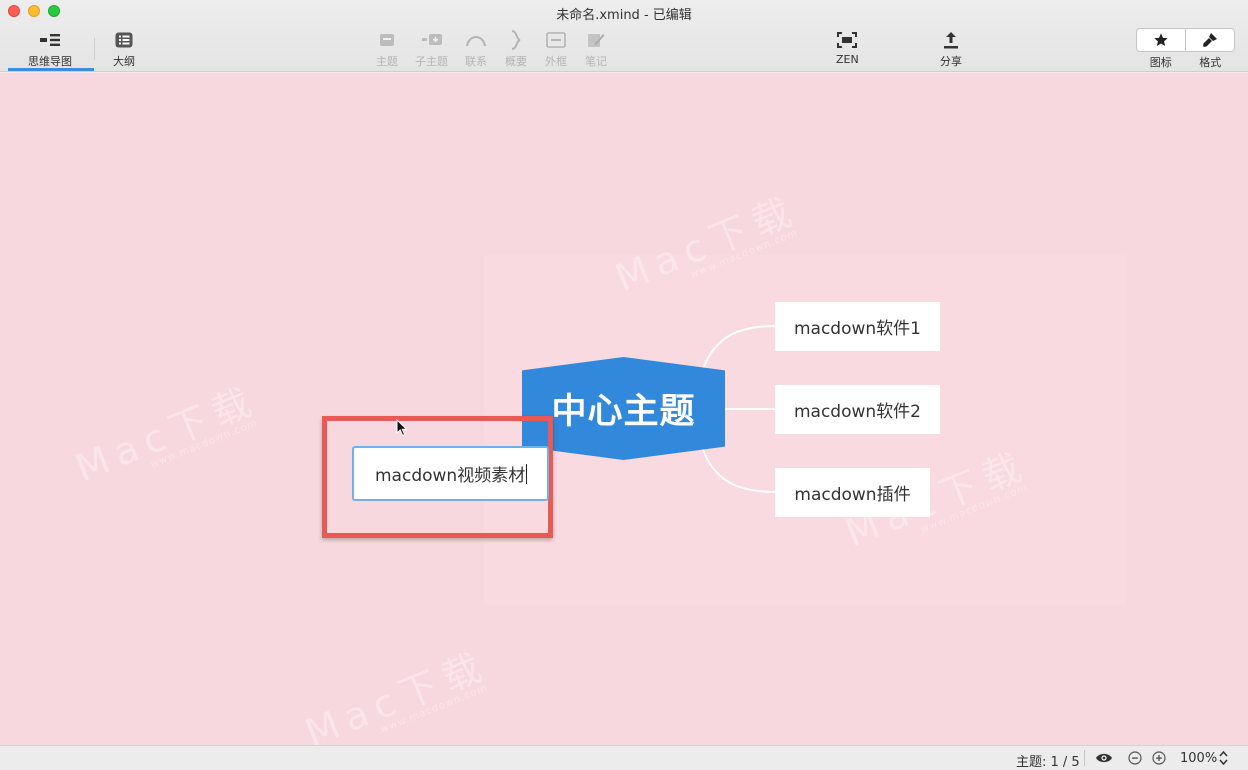  I want to click on zoom-level: 100%, so click(1198, 758).